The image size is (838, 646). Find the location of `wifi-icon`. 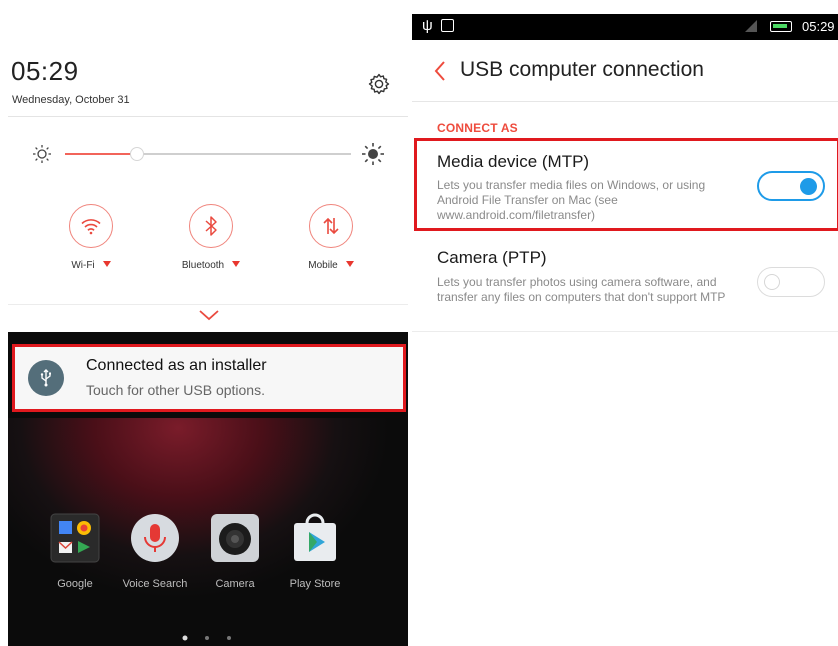

wifi-icon is located at coordinates (91, 227).